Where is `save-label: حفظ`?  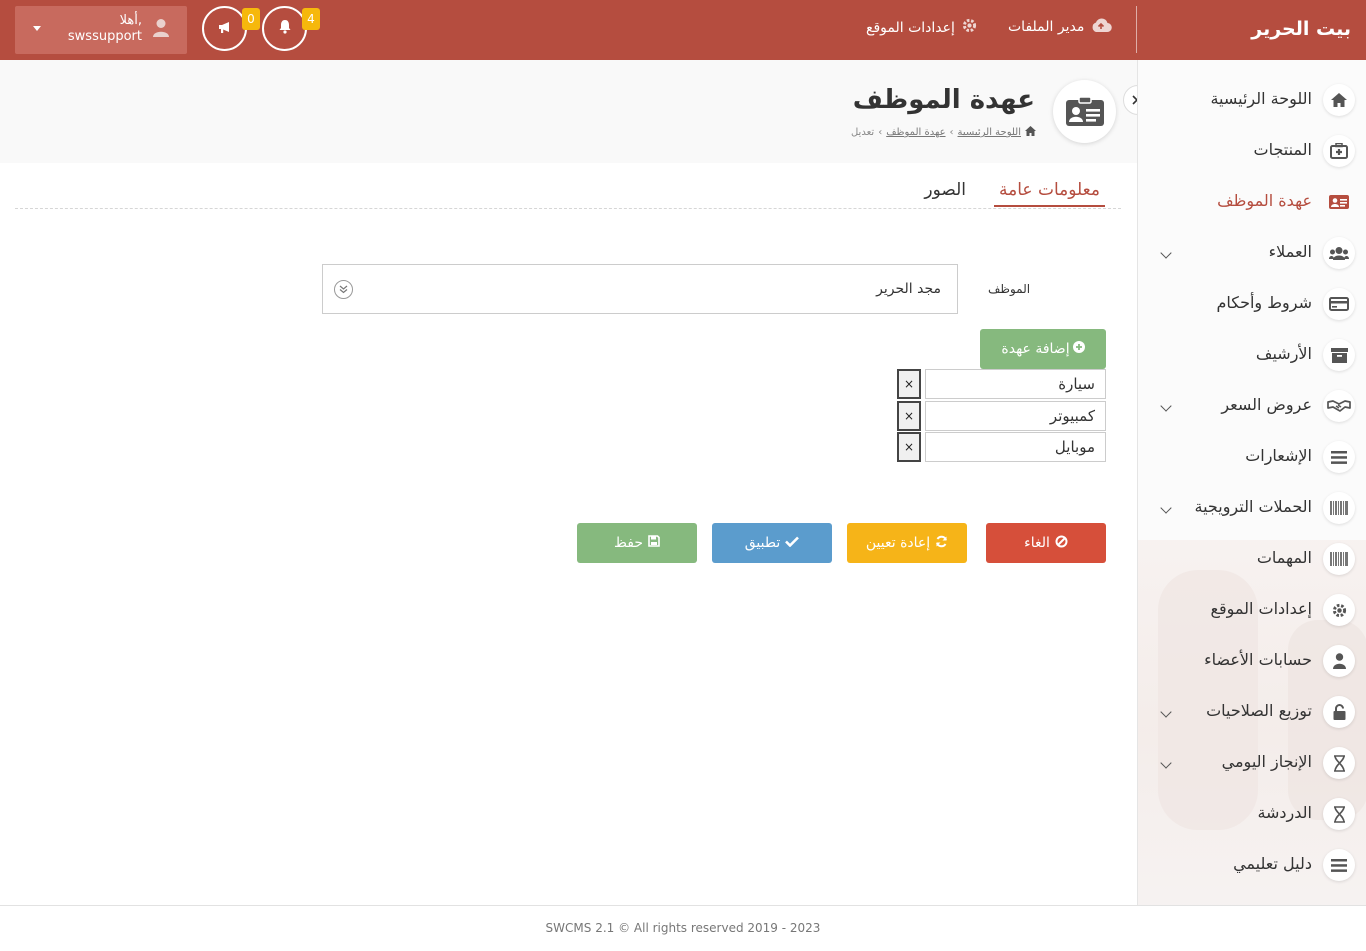
save-label: حفظ is located at coordinates (628, 543).